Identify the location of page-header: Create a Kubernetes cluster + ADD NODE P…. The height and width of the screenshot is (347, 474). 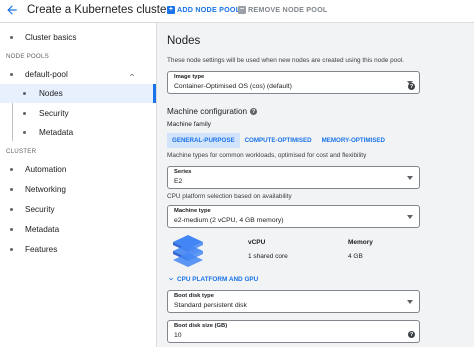
(237, 11).